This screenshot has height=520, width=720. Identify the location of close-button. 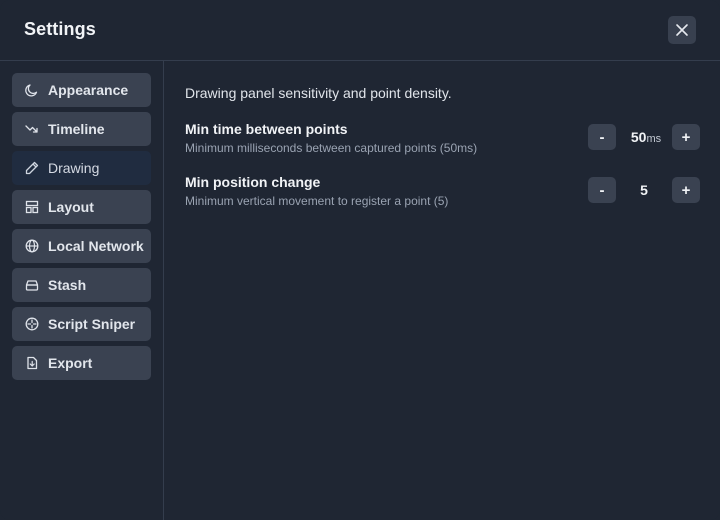
(682, 30).